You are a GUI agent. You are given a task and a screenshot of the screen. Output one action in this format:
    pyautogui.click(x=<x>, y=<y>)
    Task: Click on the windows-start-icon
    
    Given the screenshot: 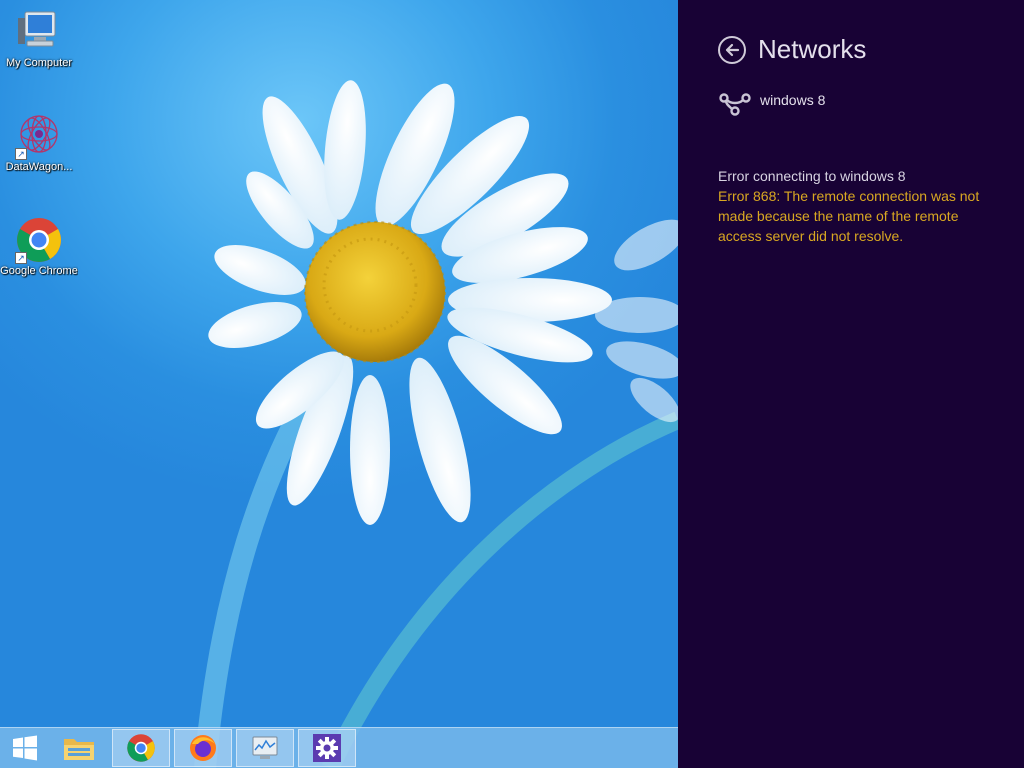 What is the action you would take?
    pyautogui.click(x=25, y=748)
    